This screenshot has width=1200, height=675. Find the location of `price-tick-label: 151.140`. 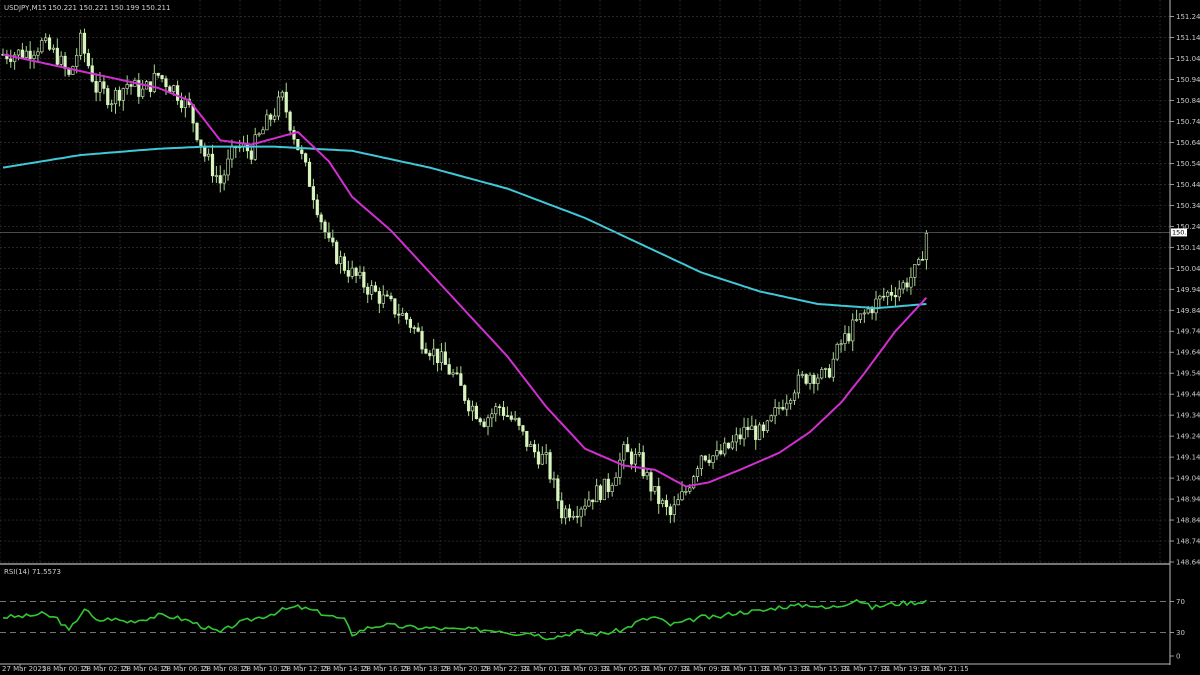

price-tick-label: 151.140 is located at coordinates (1188, 38).